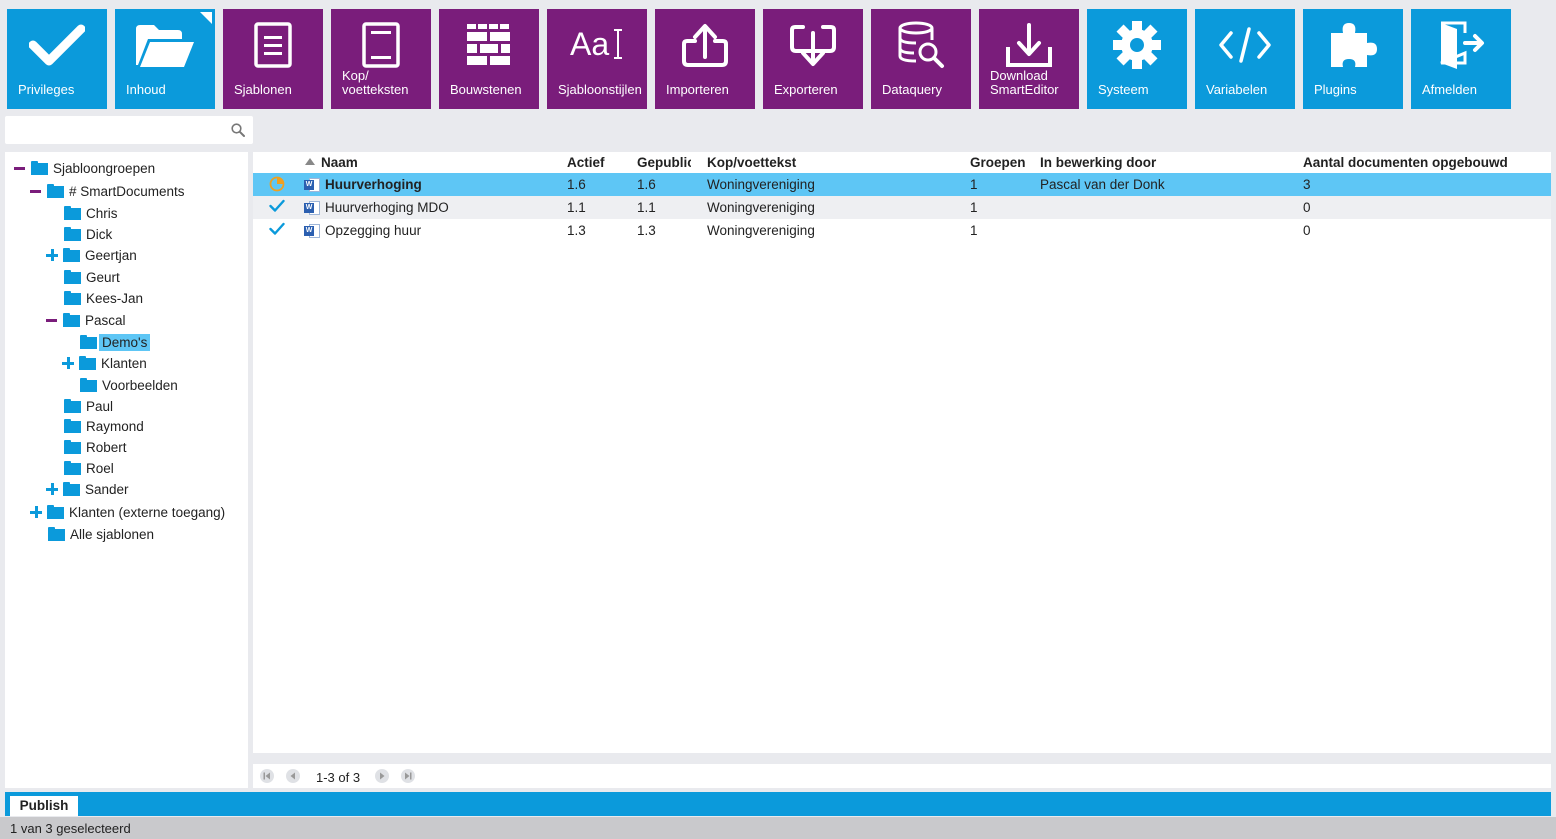  I want to click on sjablonen-button: Sjablonen, so click(273, 59).